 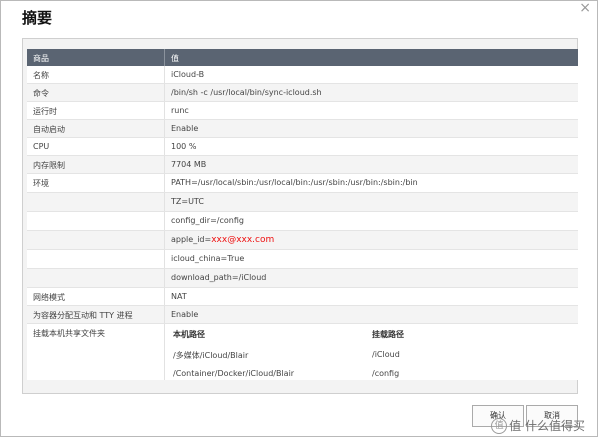 What do you see at coordinates (49, 129) in the screenshot?
I see `row-key: 自动启动` at bounding box center [49, 129].